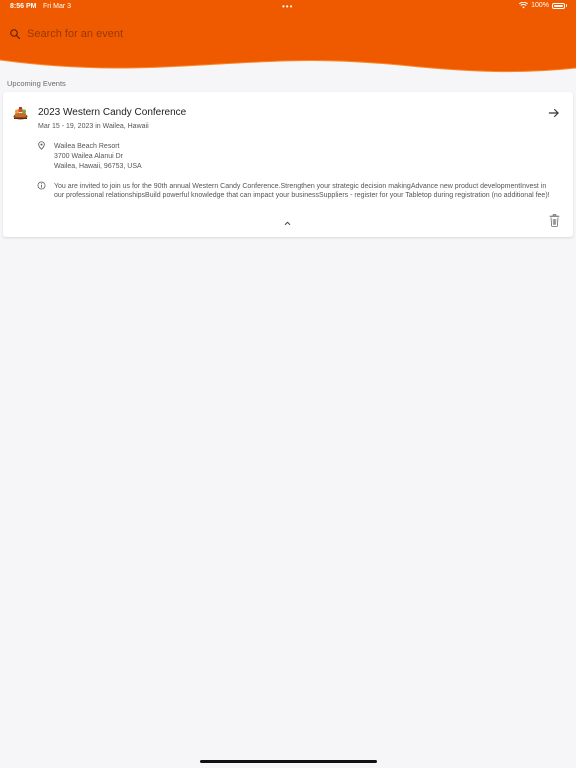  What do you see at coordinates (112, 112) in the screenshot?
I see `event-title: 2023 Western Candy Conference` at bounding box center [112, 112].